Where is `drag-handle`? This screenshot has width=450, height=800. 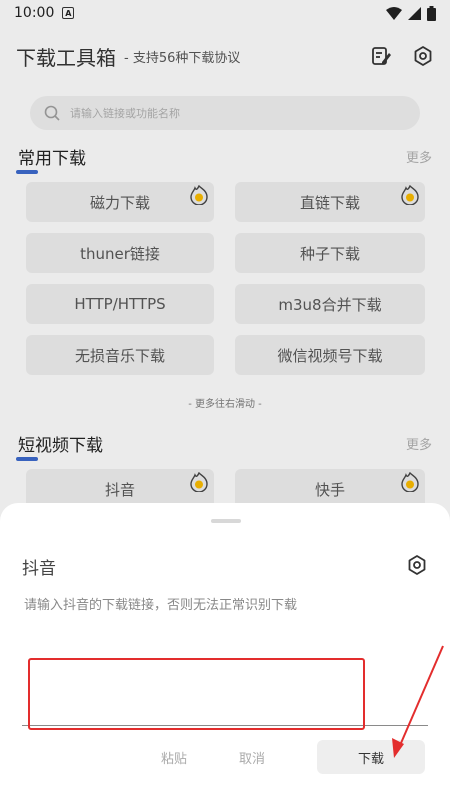 drag-handle is located at coordinates (226, 521).